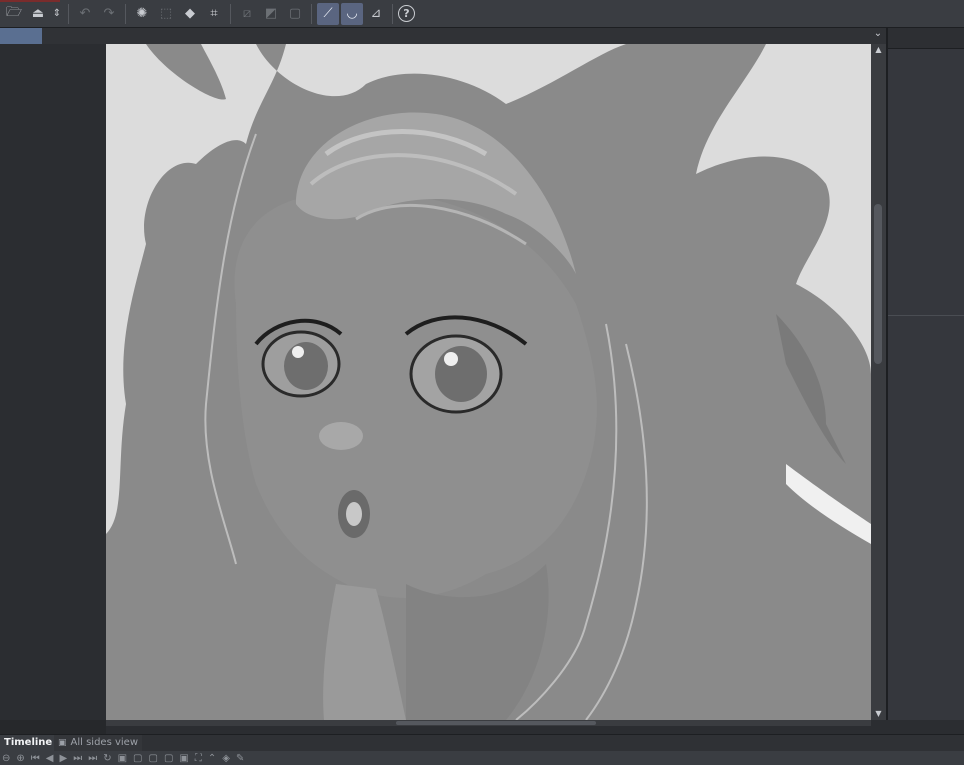  What do you see at coordinates (926, 38) in the screenshot?
I see `dock-header` at bounding box center [926, 38].